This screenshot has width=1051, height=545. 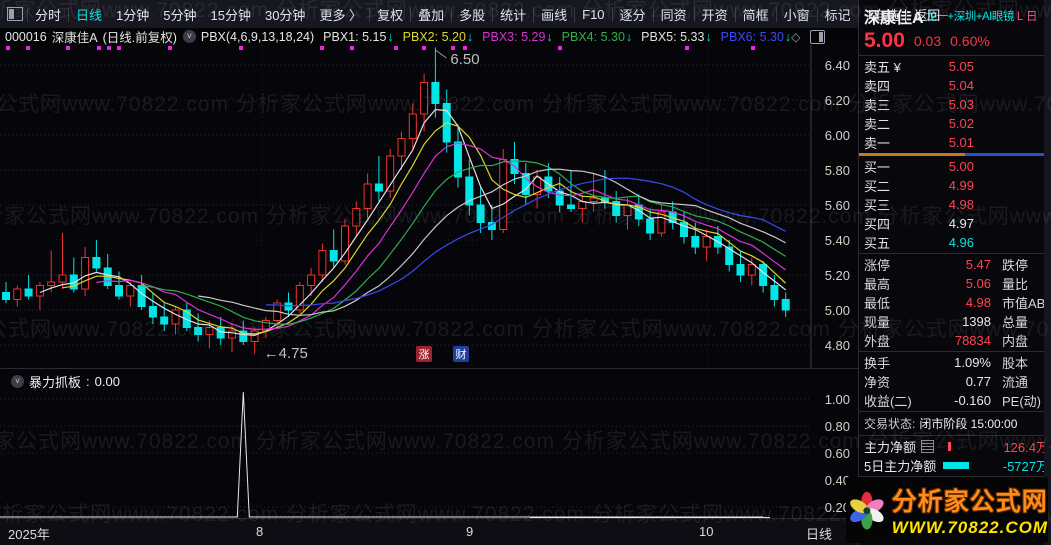 I want to click on main-net-row: 主力净额 126.4万, so click(x=955, y=446).